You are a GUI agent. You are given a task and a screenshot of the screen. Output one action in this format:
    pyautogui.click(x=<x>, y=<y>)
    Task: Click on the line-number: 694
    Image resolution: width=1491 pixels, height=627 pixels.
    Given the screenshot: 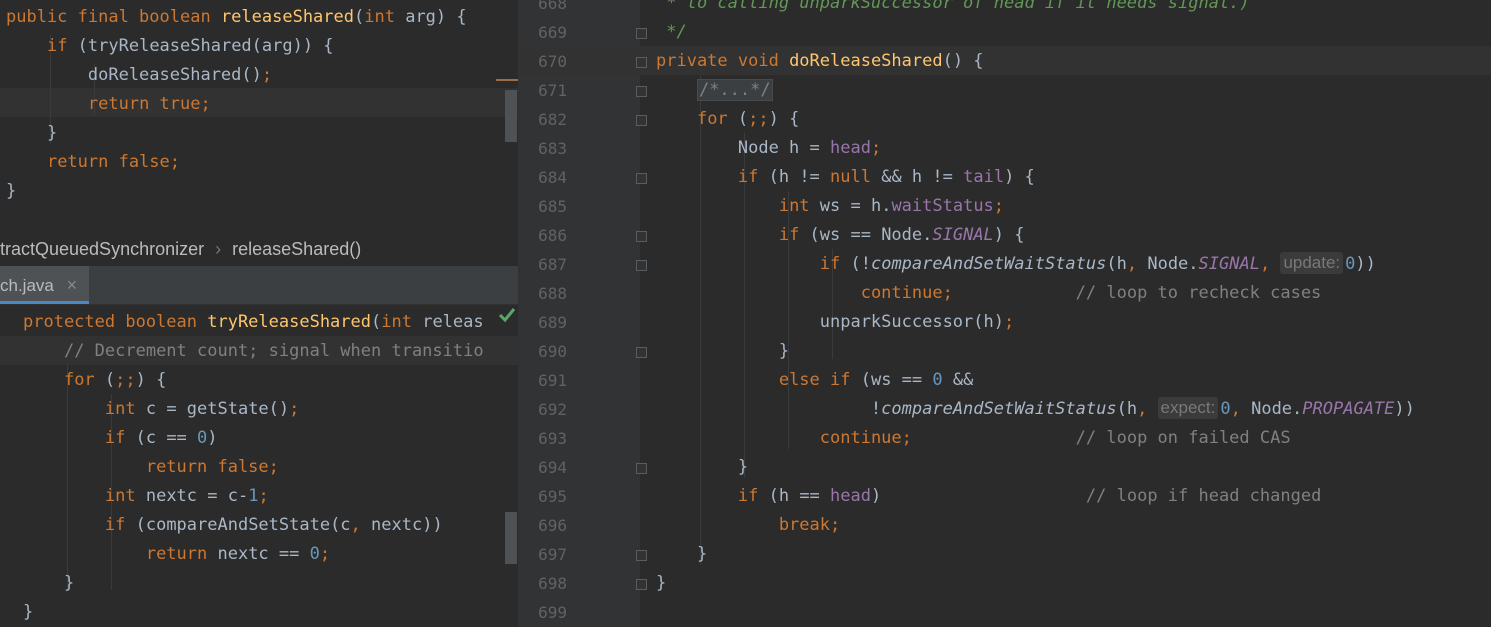 What is the action you would take?
    pyautogui.click(x=552, y=467)
    